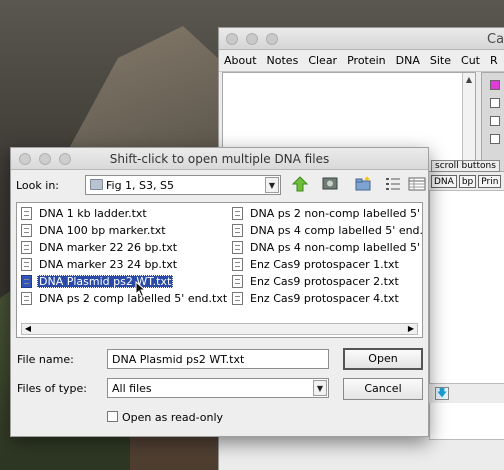 The width and height of the screenshot is (504, 470). Describe the element at coordinates (96, 184) in the screenshot. I see `folder-icon` at that location.